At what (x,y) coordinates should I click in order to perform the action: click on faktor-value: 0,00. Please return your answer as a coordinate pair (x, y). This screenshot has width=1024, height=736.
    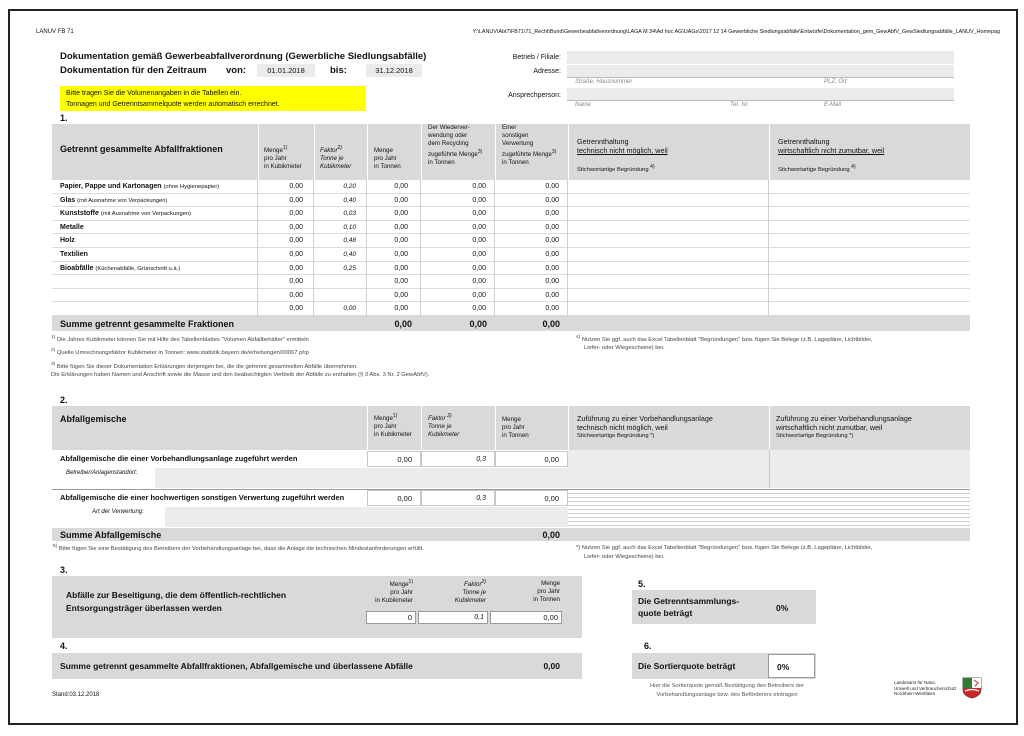
    Looking at the image, I should click on (340, 309).